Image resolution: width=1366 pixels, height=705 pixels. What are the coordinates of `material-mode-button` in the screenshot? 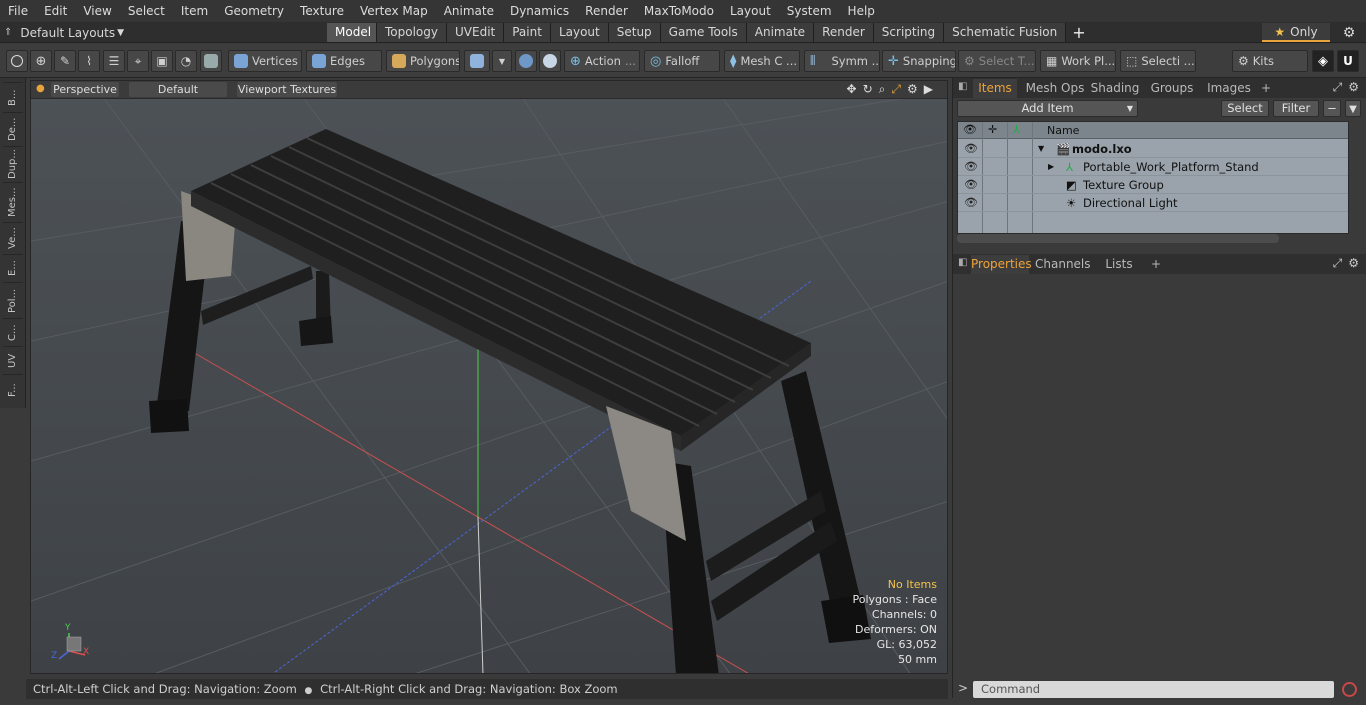 It's located at (477, 61).